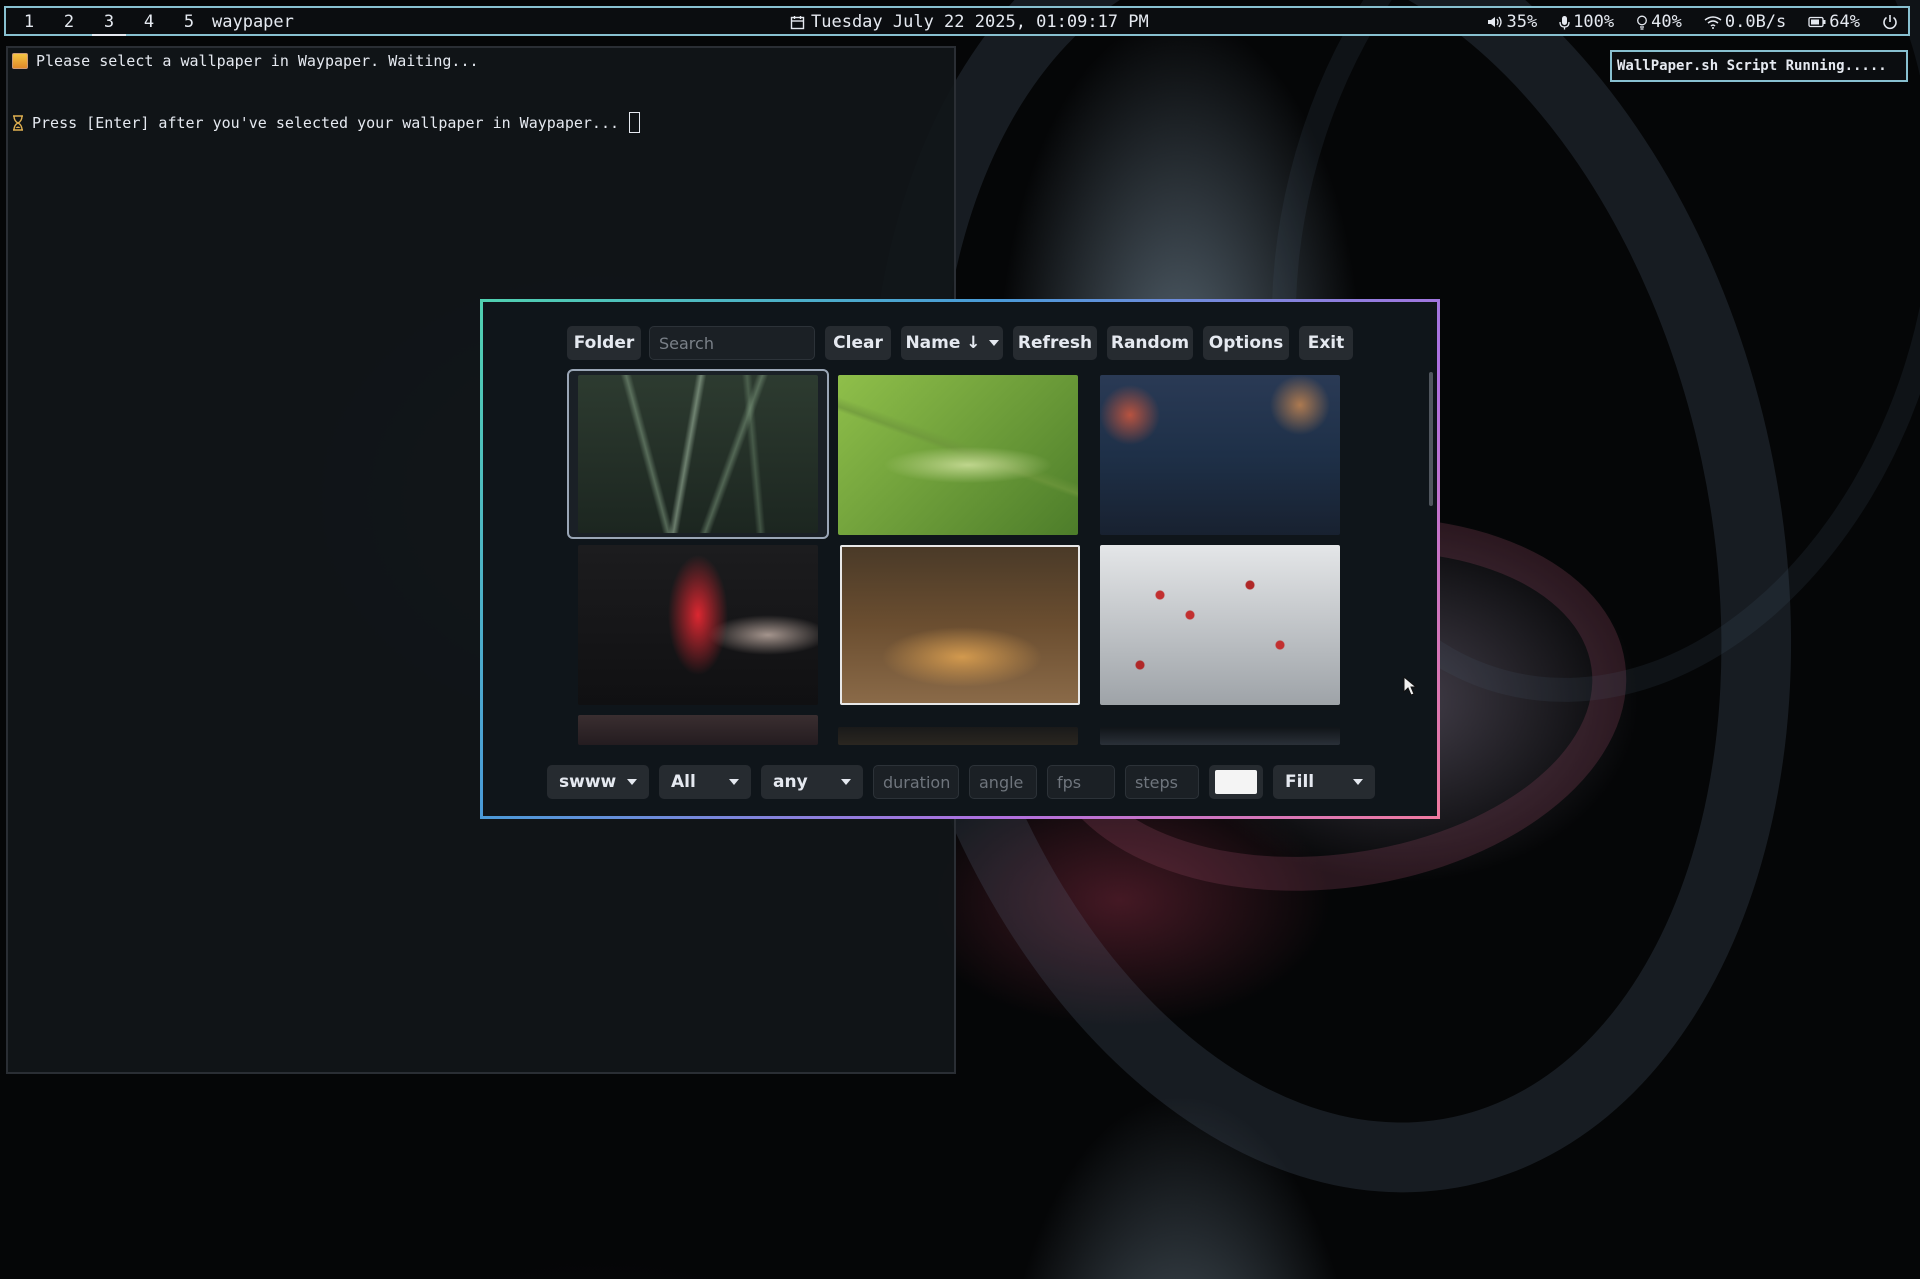 This screenshot has width=1920, height=1279. Describe the element at coordinates (1246, 343) in the screenshot. I see `options-button: Options` at that location.